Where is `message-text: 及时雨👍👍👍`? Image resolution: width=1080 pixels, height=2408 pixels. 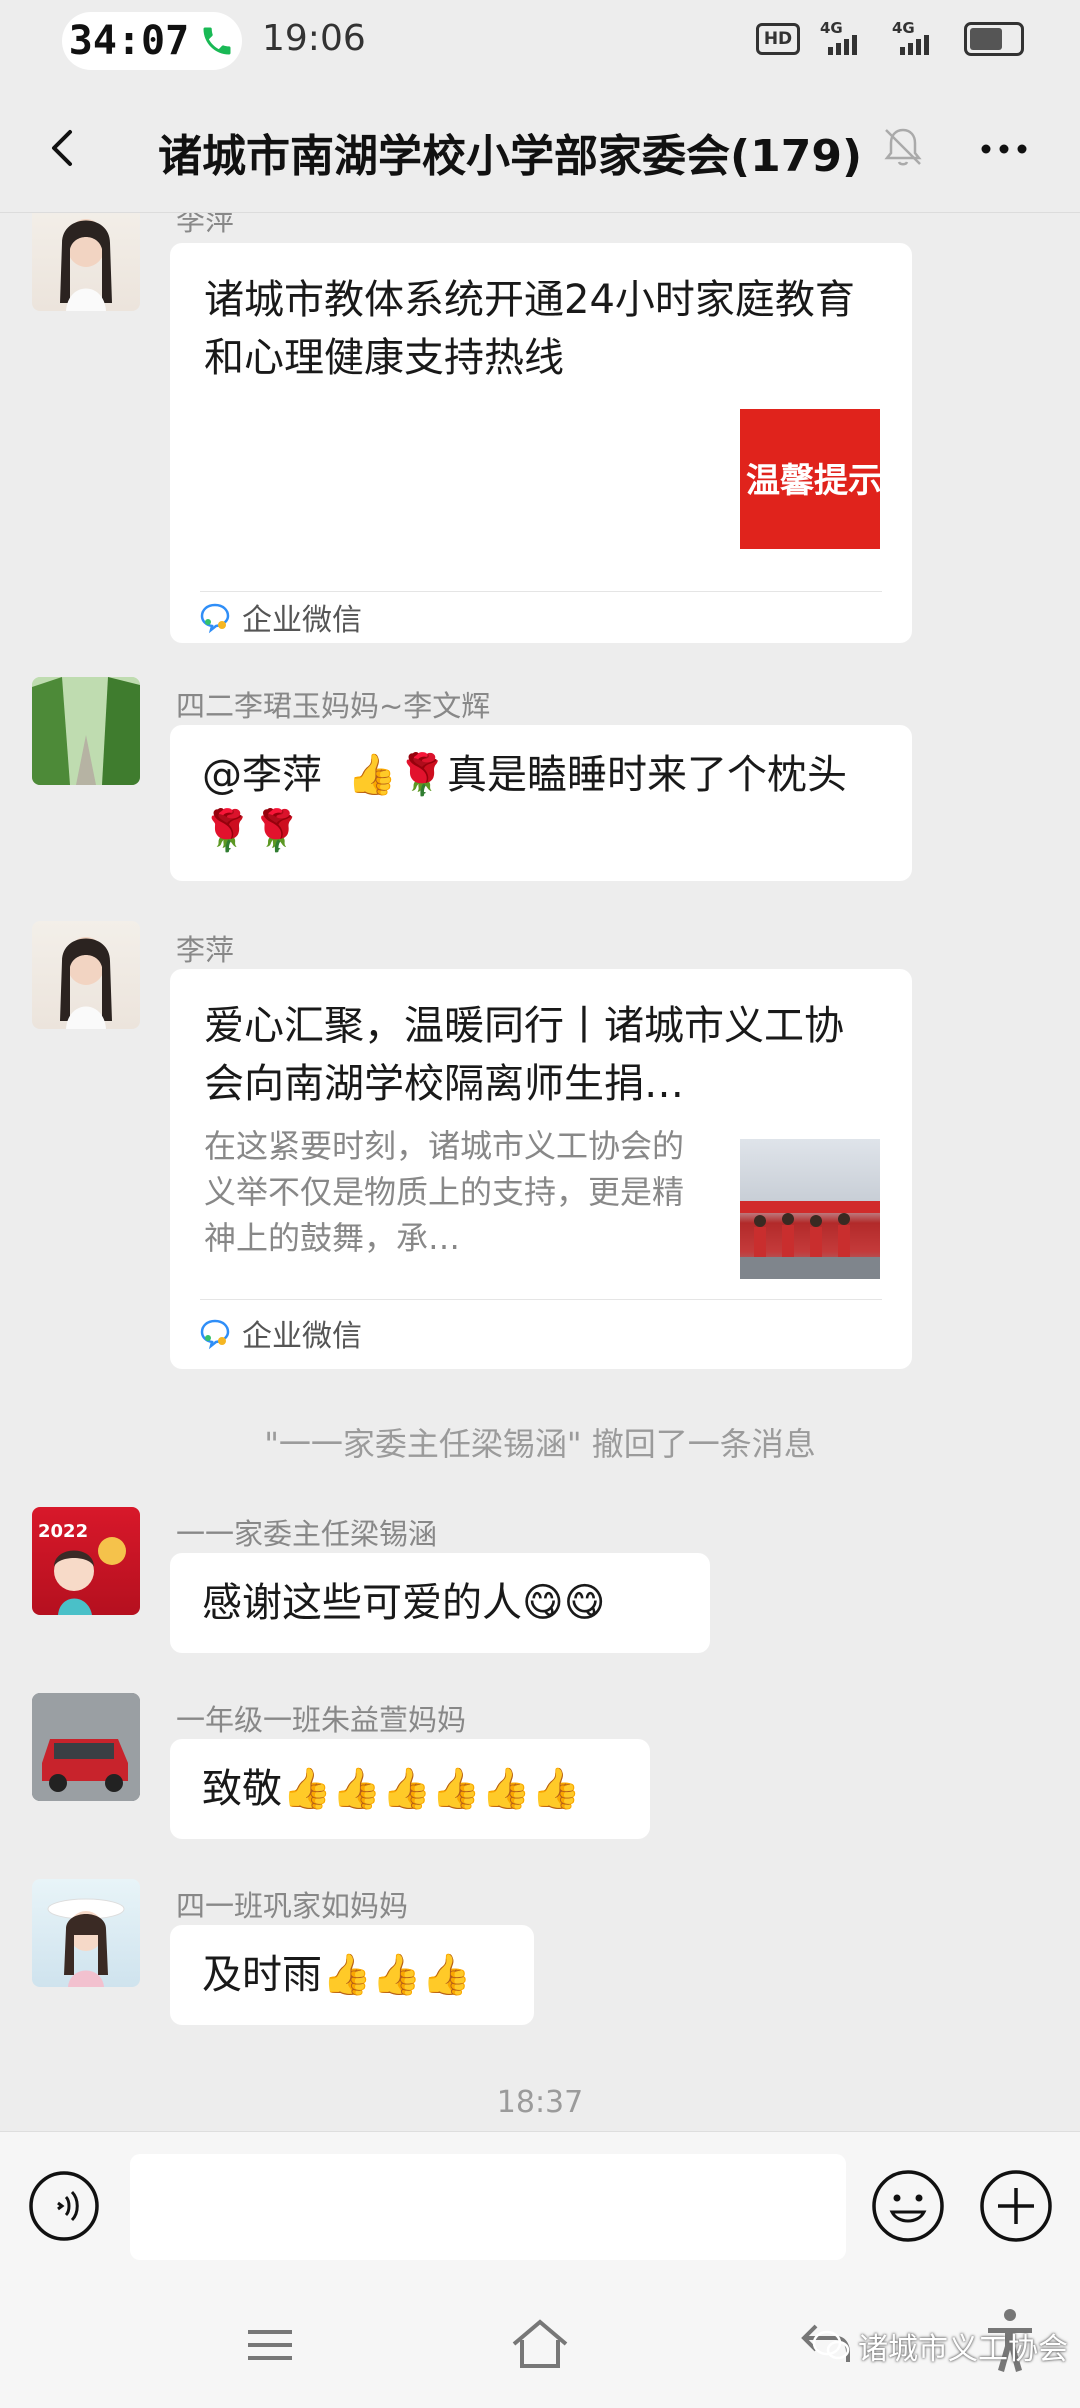
message-text: 及时雨👍👍👍 is located at coordinates (337, 1975).